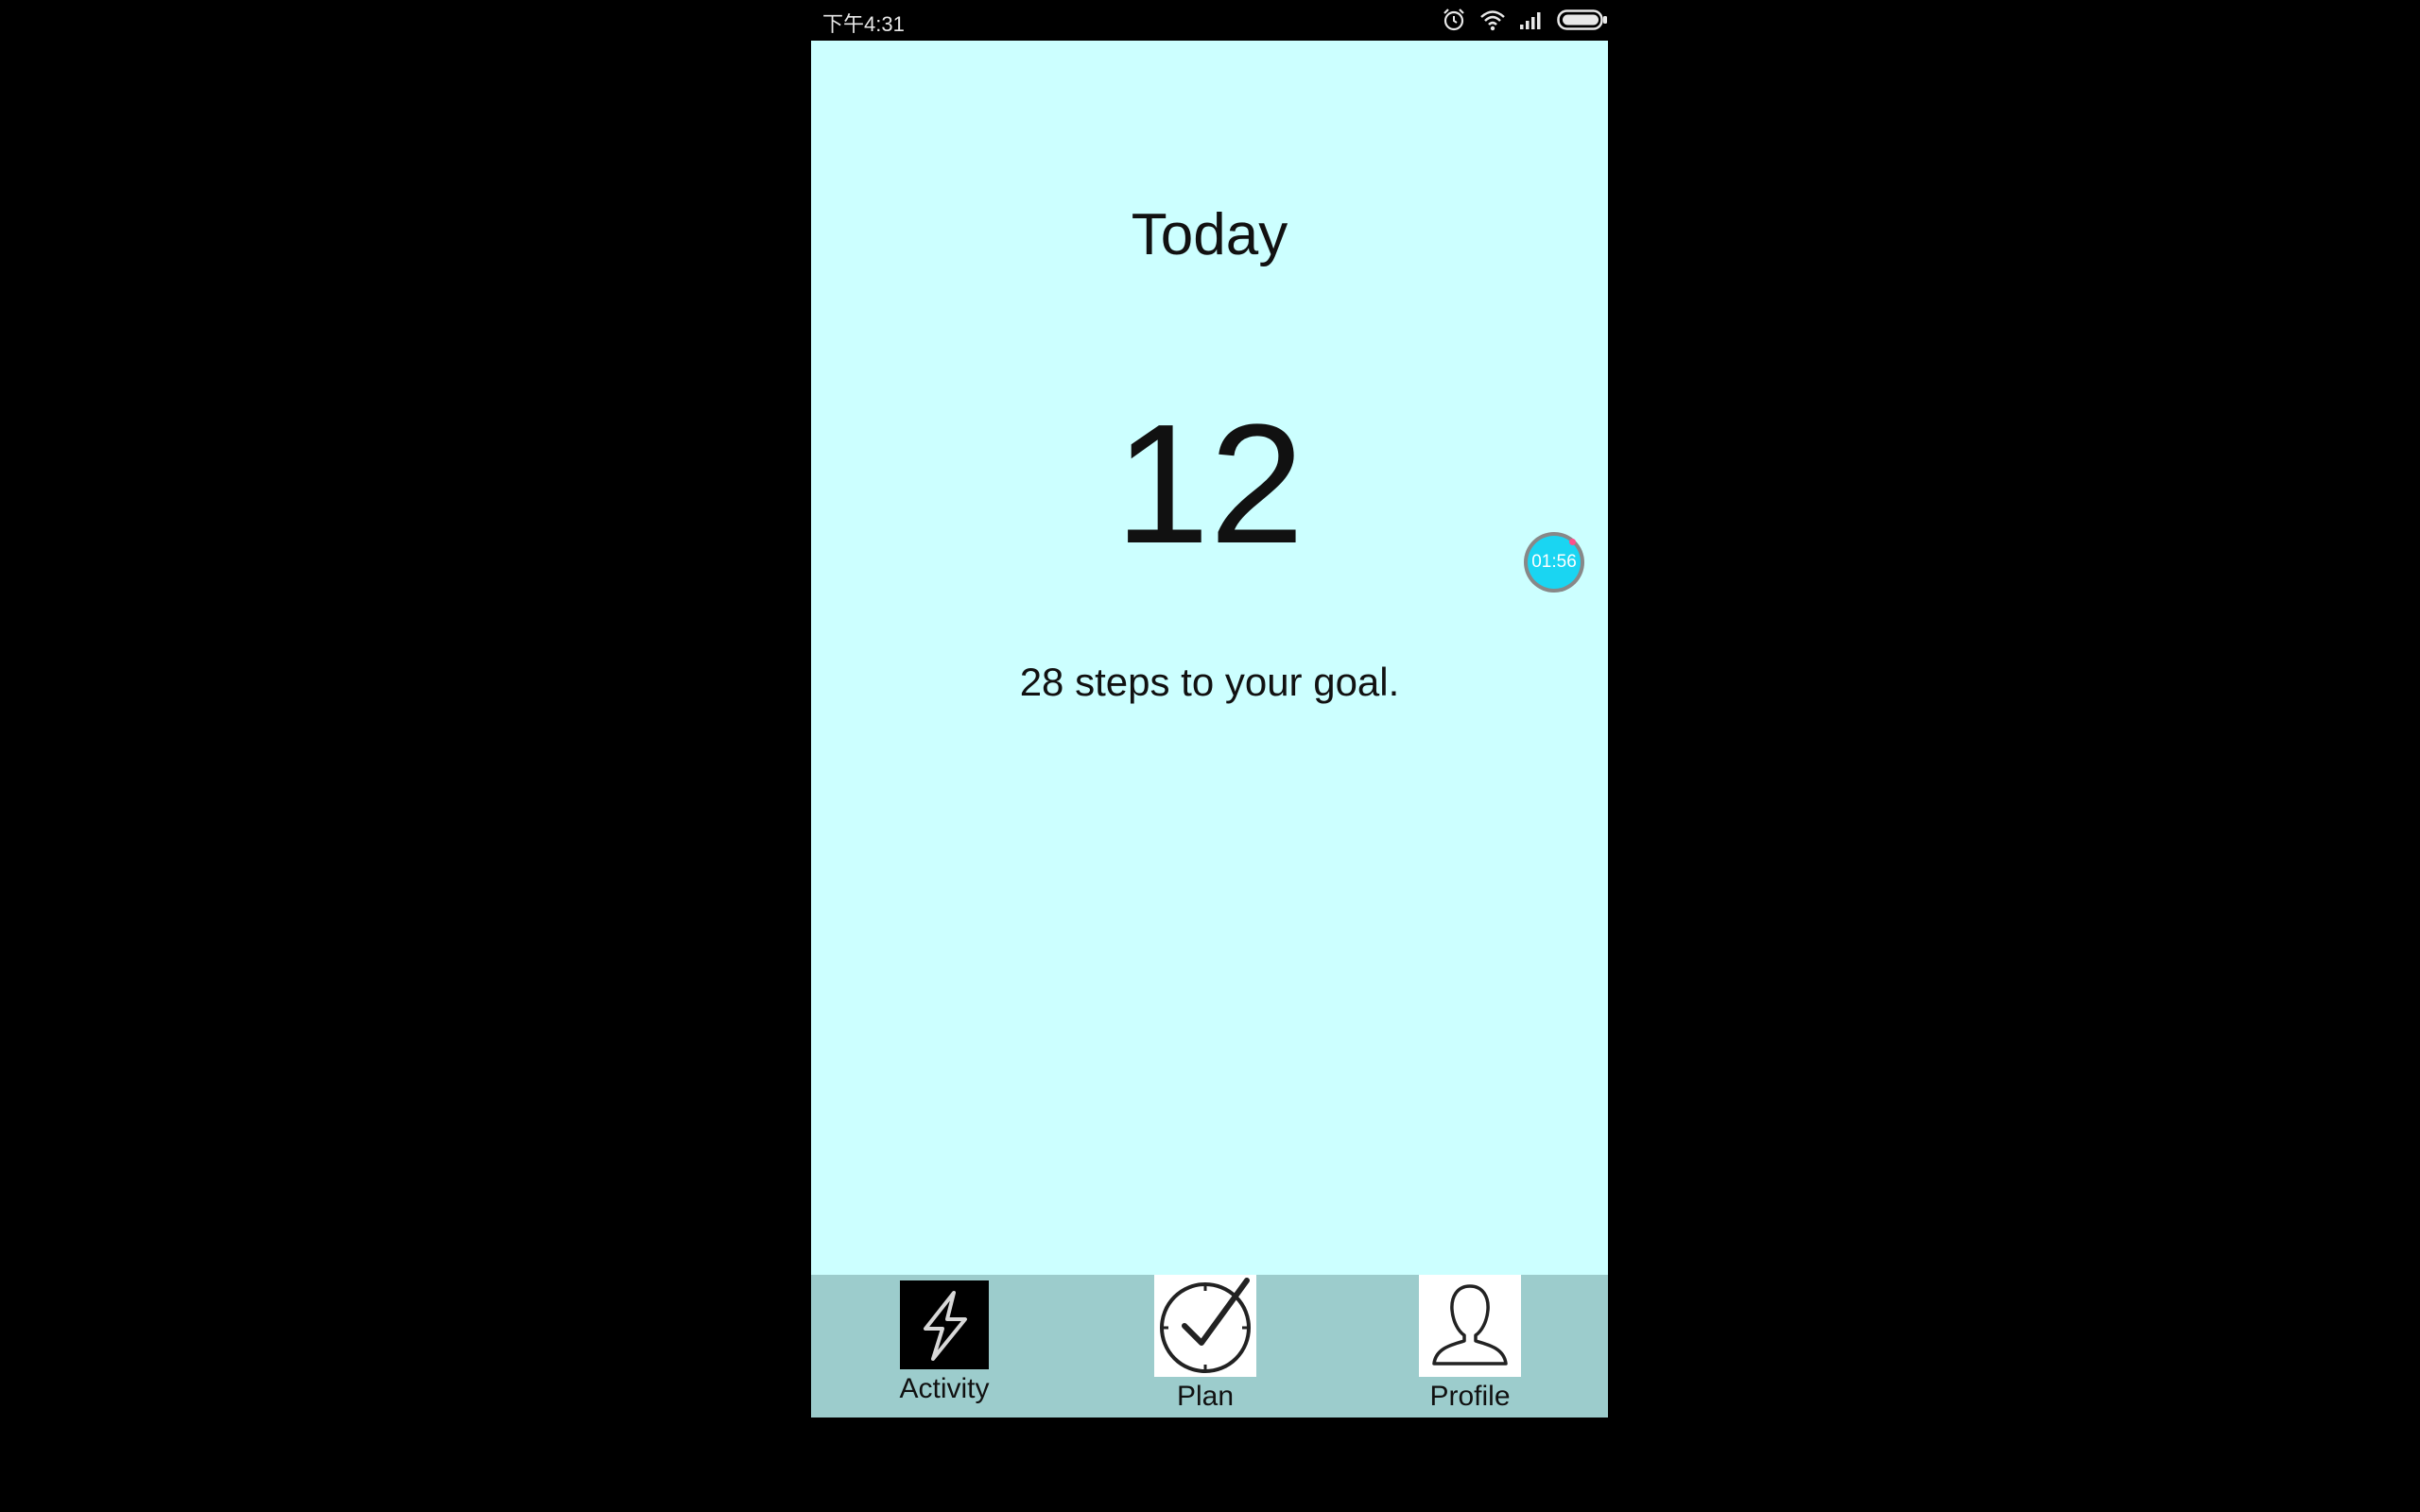  Describe the element at coordinates (1470, 1396) in the screenshot. I see `tab-profile-label: Profile` at that location.